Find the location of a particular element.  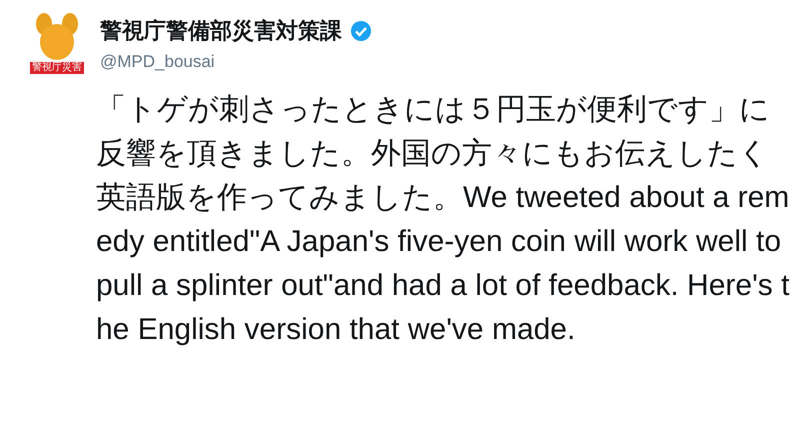

display-name: 警視庁警備部災害対策課 is located at coordinates (221, 31).